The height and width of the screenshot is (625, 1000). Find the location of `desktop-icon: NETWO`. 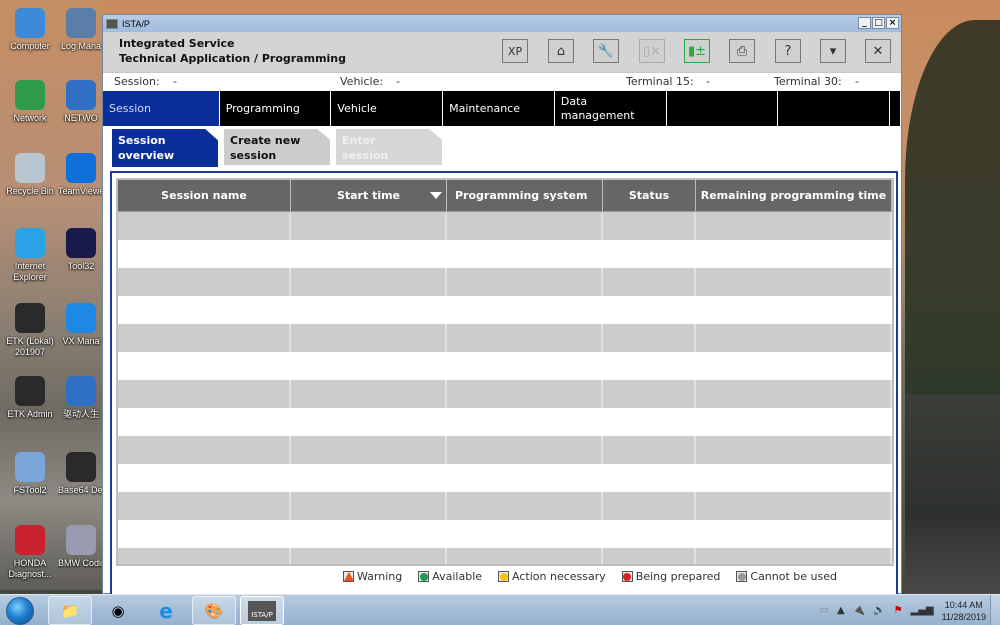

desktop-icon: NETWO is located at coordinates (81, 102).